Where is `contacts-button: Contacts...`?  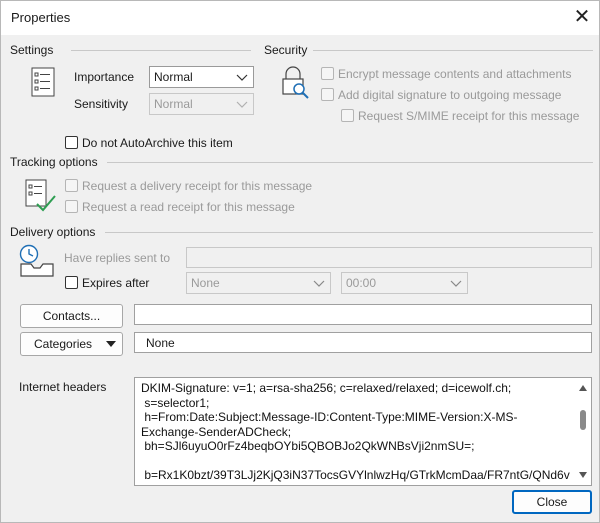 contacts-button: Contacts... is located at coordinates (71, 316).